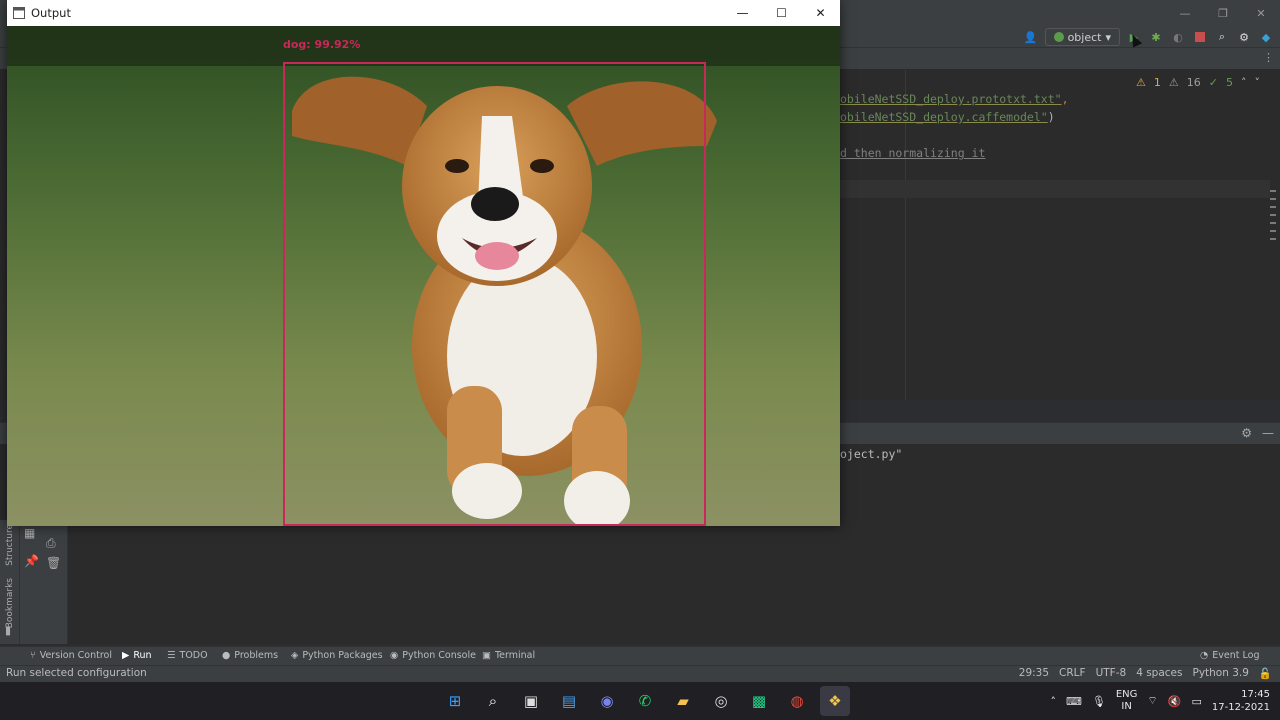 The width and height of the screenshot is (1280, 720). Describe the element at coordinates (742, 13) in the screenshot. I see `minimize-button: —` at that location.